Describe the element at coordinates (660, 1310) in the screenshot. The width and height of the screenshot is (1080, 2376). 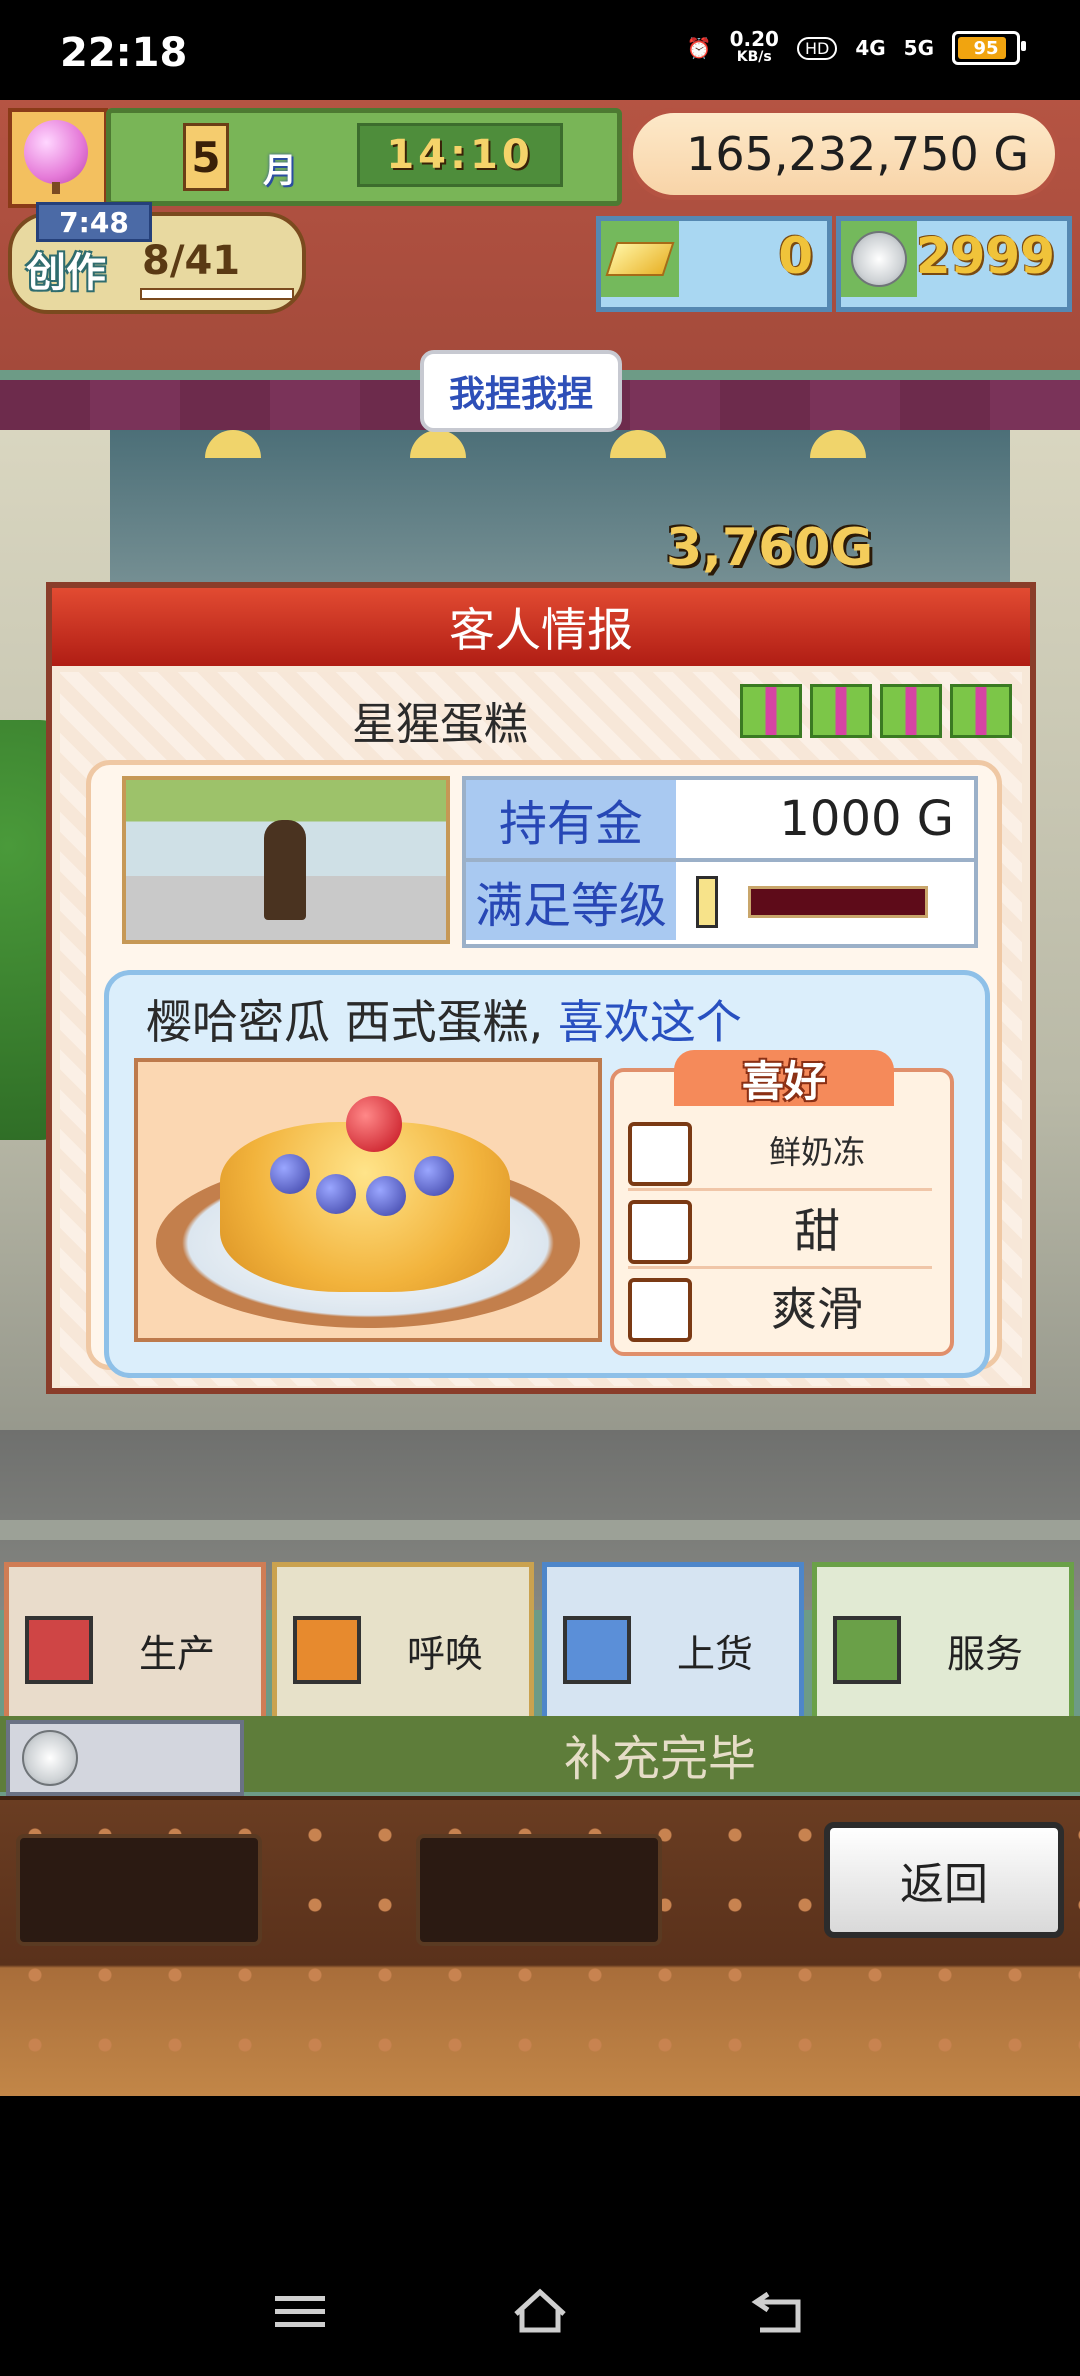
I see `smooth-icon` at that location.